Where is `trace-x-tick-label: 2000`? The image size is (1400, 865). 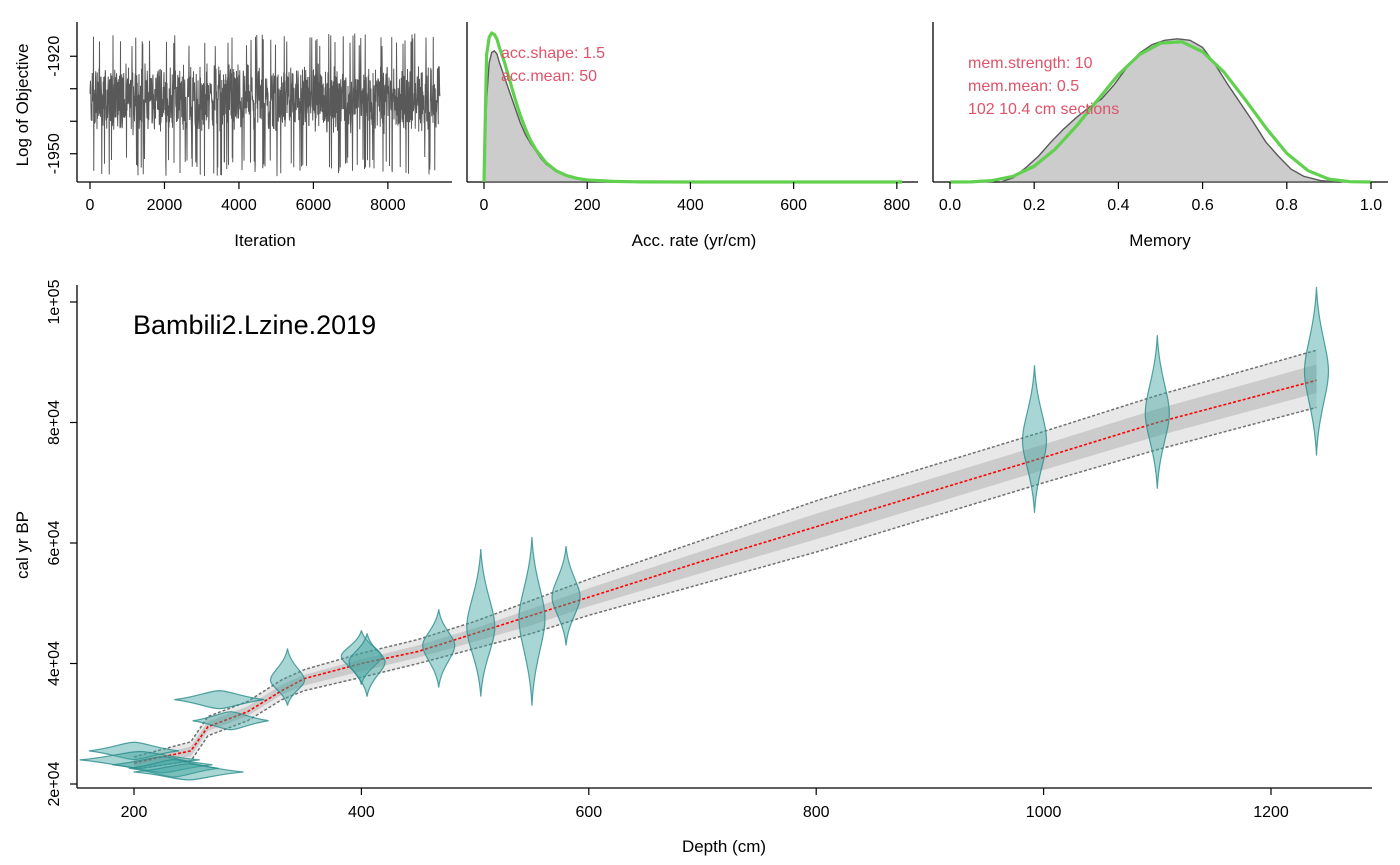
trace-x-tick-label: 2000 is located at coordinates (165, 205).